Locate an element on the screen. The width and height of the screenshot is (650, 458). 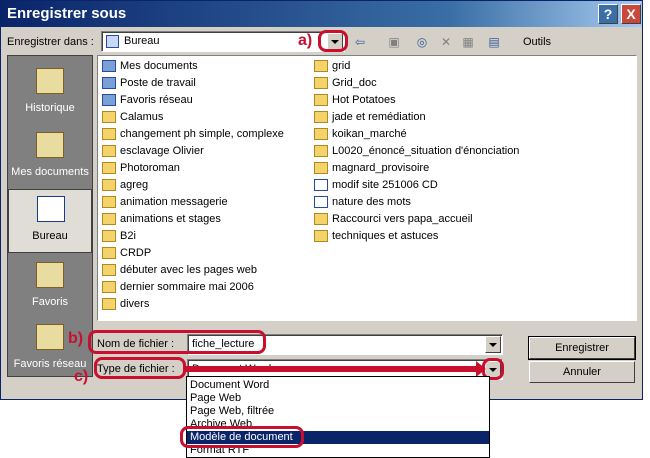
file-item-name: divers is located at coordinates (135, 304).